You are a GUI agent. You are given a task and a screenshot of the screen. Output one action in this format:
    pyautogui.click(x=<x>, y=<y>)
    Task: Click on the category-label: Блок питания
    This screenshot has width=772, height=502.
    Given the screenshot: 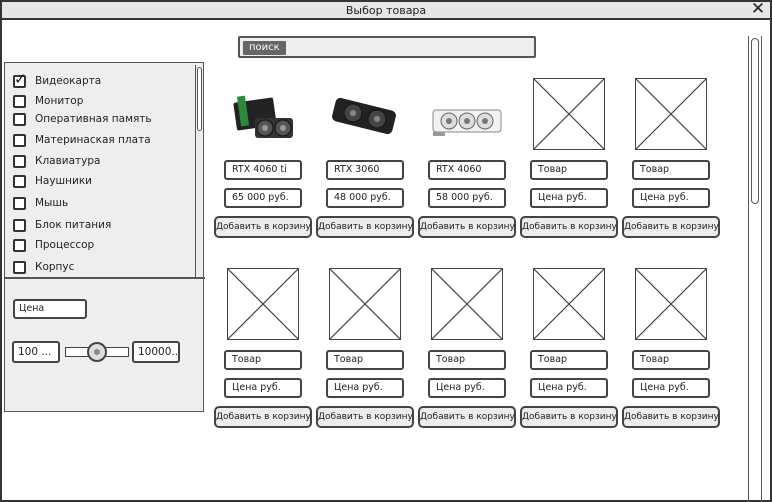 What is the action you would take?
    pyautogui.click(x=73, y=225)
    